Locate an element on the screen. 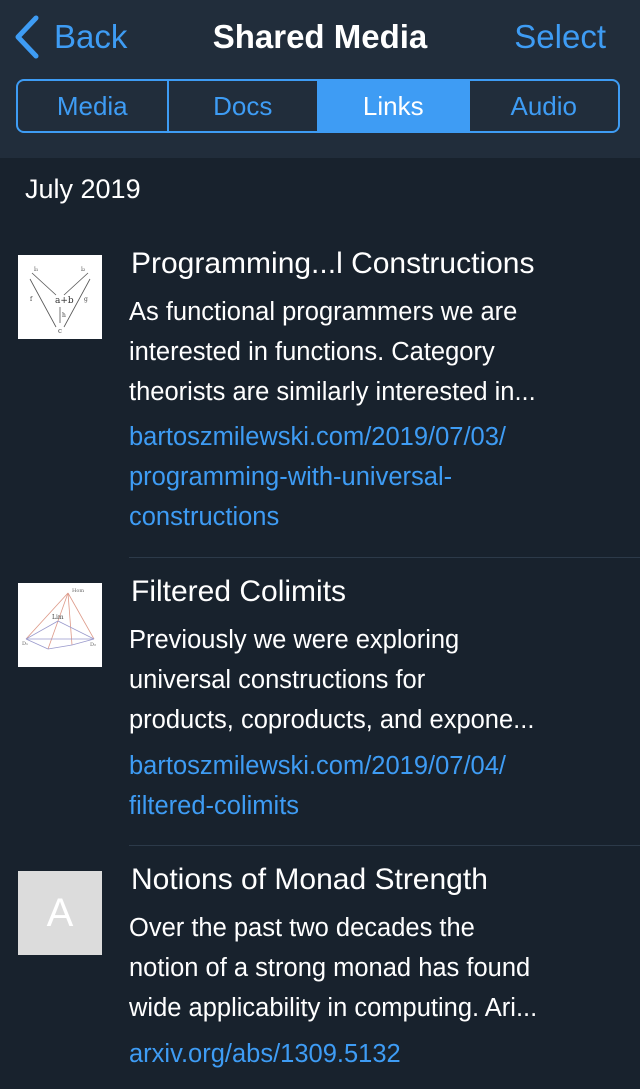 The width and height of the screenshot is (640, 1089). svg-text: D₁ is located at coordinates (25, 644).